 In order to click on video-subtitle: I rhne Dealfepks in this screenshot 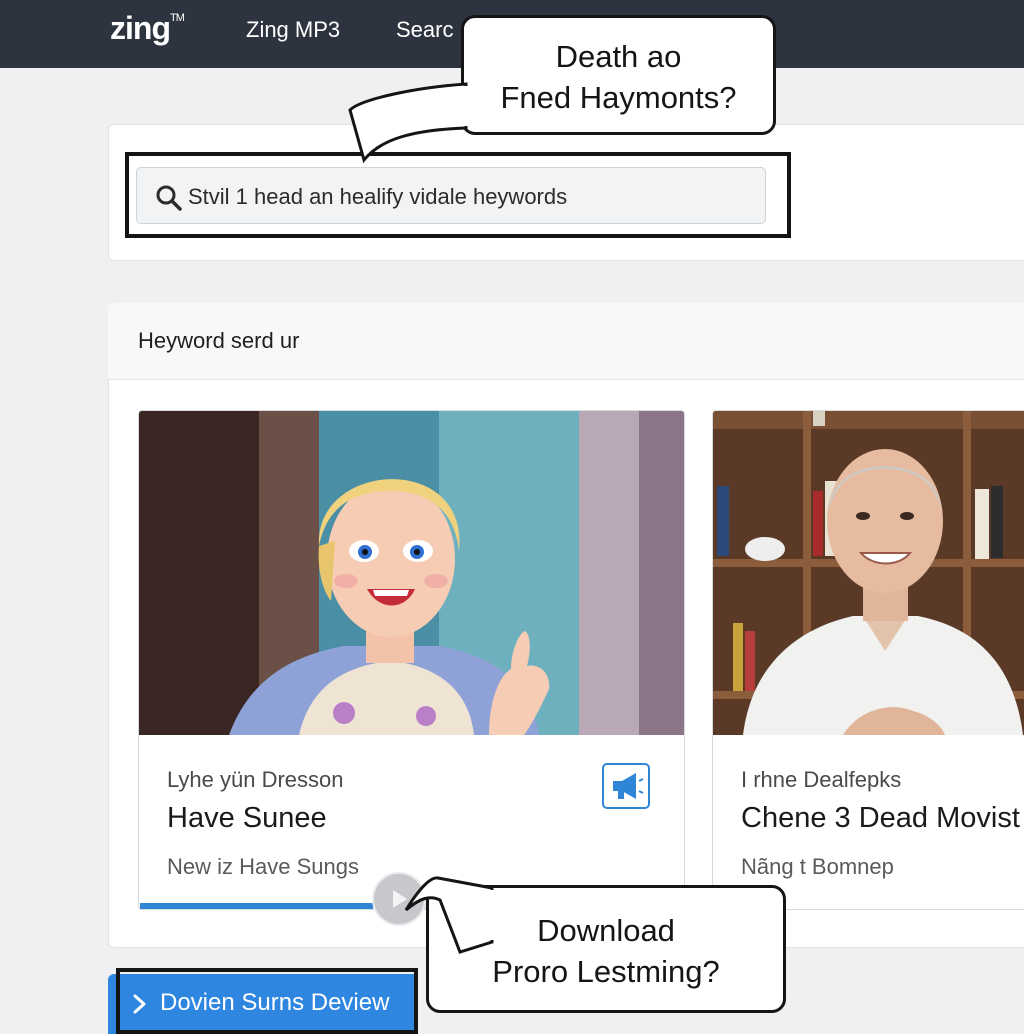, I will do `click(821, 779)`.